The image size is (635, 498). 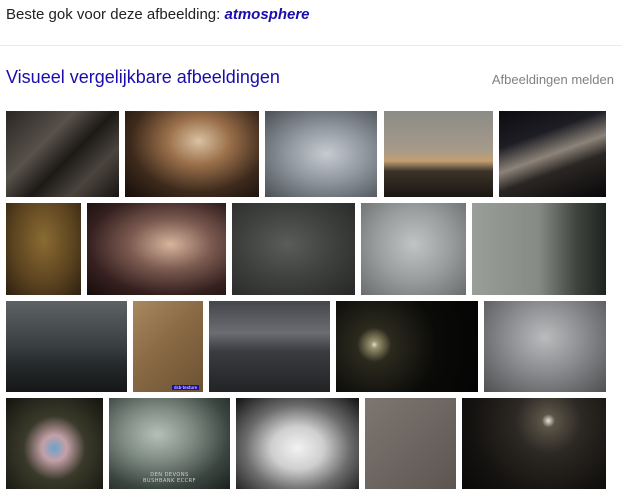 What do you see at coordinates (269, 346) in the screenshot?
I see `thumb-misty-mountains` at bounding box center [269, 346].